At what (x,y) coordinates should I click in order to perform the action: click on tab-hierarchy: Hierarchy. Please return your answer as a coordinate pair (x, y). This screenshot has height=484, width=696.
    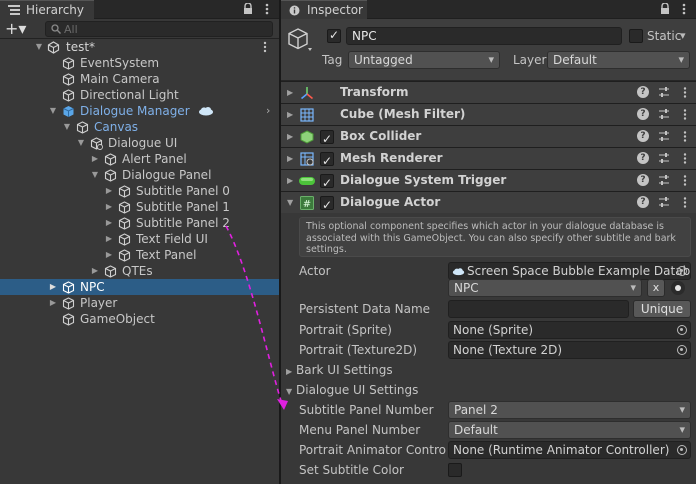
    Looking at the image, I should click on (47, 9).